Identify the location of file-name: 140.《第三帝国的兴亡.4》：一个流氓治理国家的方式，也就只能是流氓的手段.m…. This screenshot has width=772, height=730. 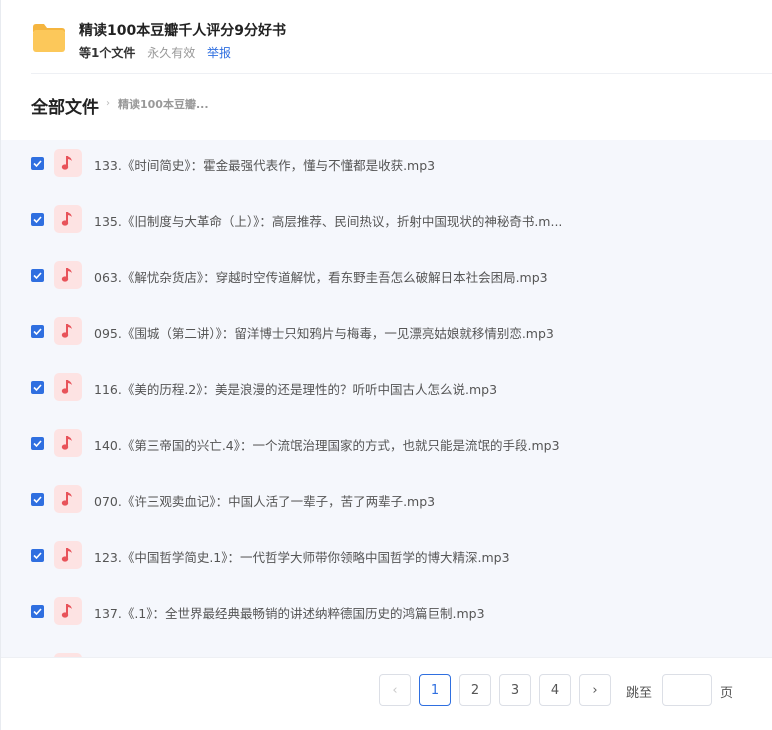
(327, 444).